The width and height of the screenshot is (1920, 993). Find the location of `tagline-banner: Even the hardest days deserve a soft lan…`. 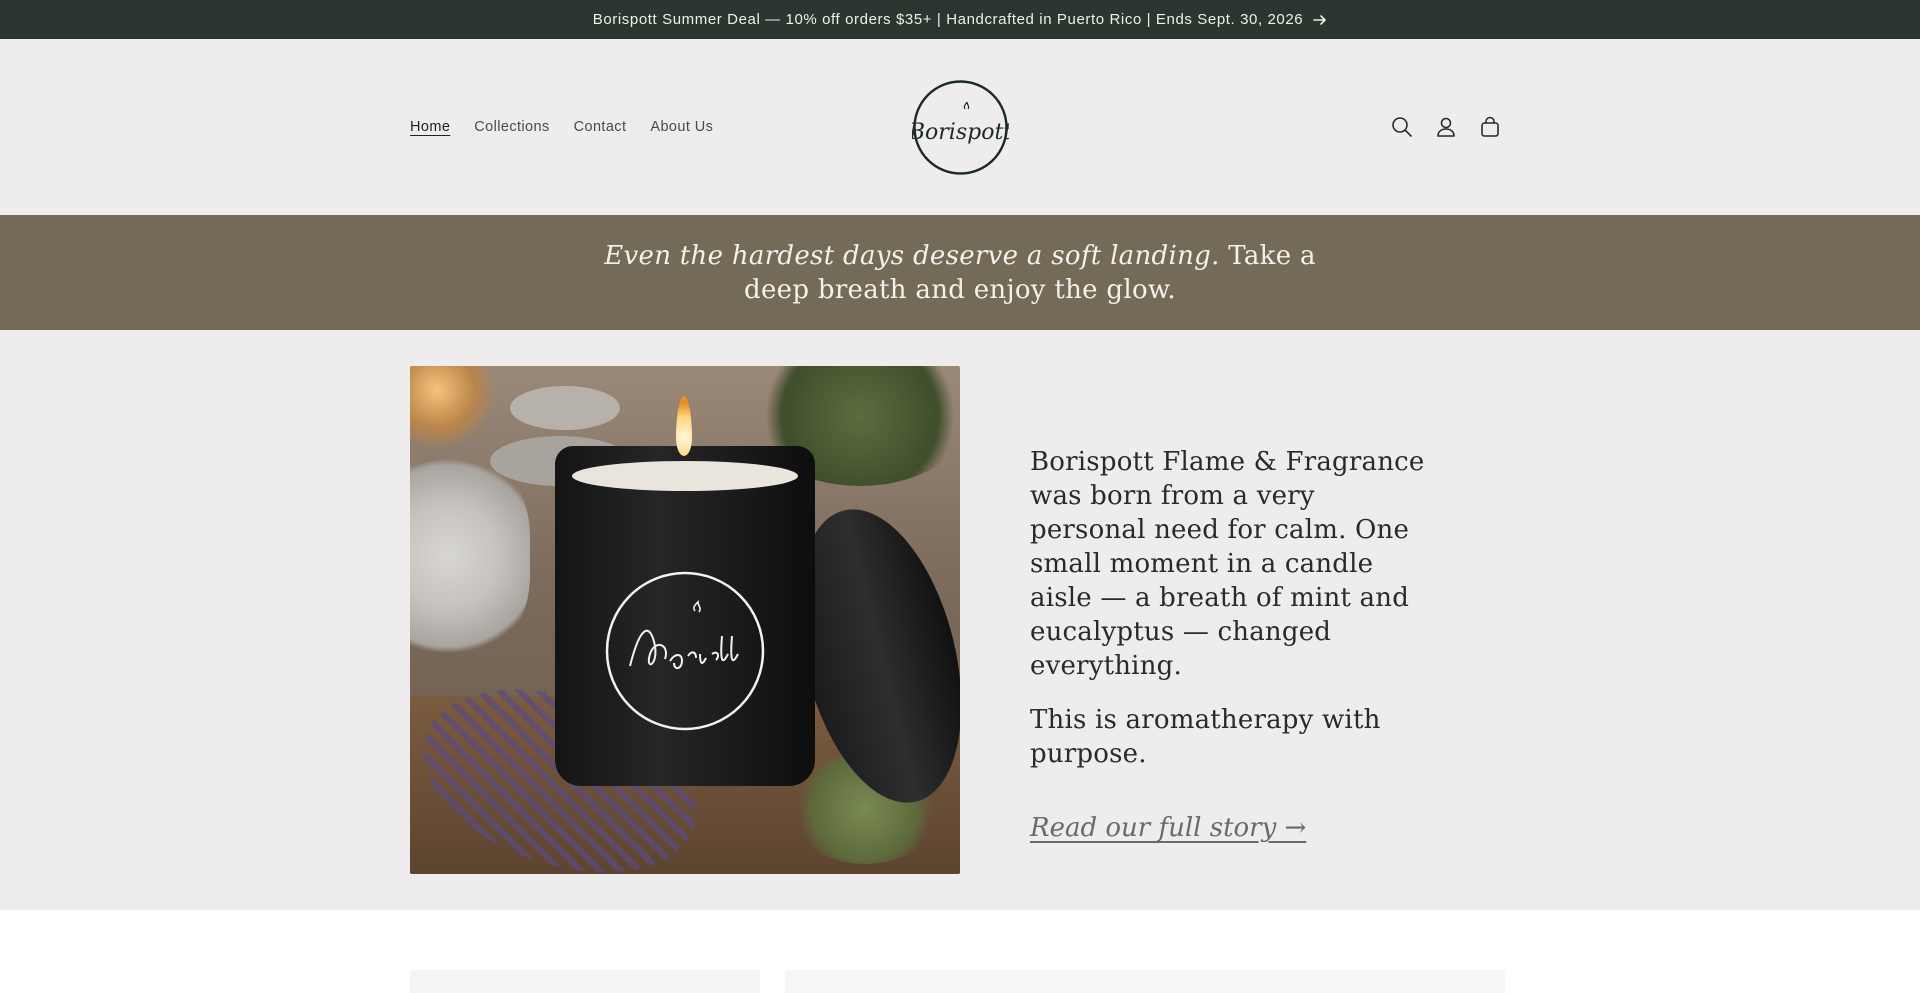

tagline-banner: Even the hardest days deserve a soft lan… is located at coordinates (960, 272).